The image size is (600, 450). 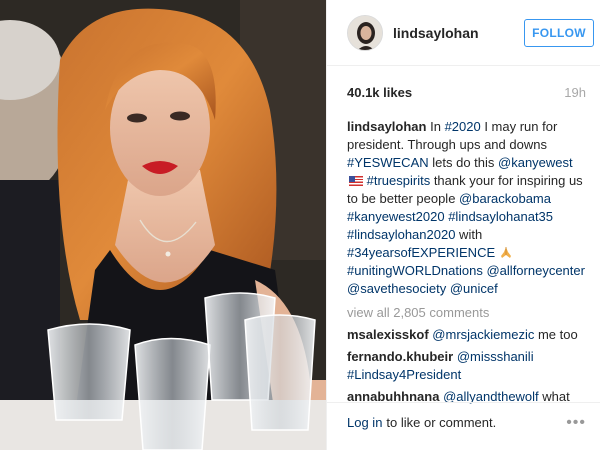 What do you see at coordinates (388, 334) in the screenshot?
I see `comment-username: msalexisskof` at bounding box center [388, 334].